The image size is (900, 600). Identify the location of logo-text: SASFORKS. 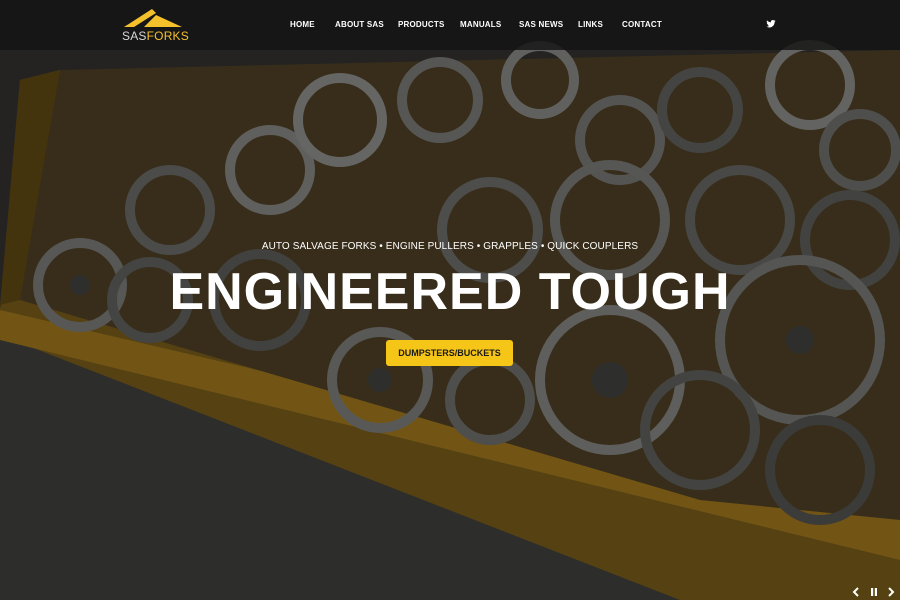
(155, 36).